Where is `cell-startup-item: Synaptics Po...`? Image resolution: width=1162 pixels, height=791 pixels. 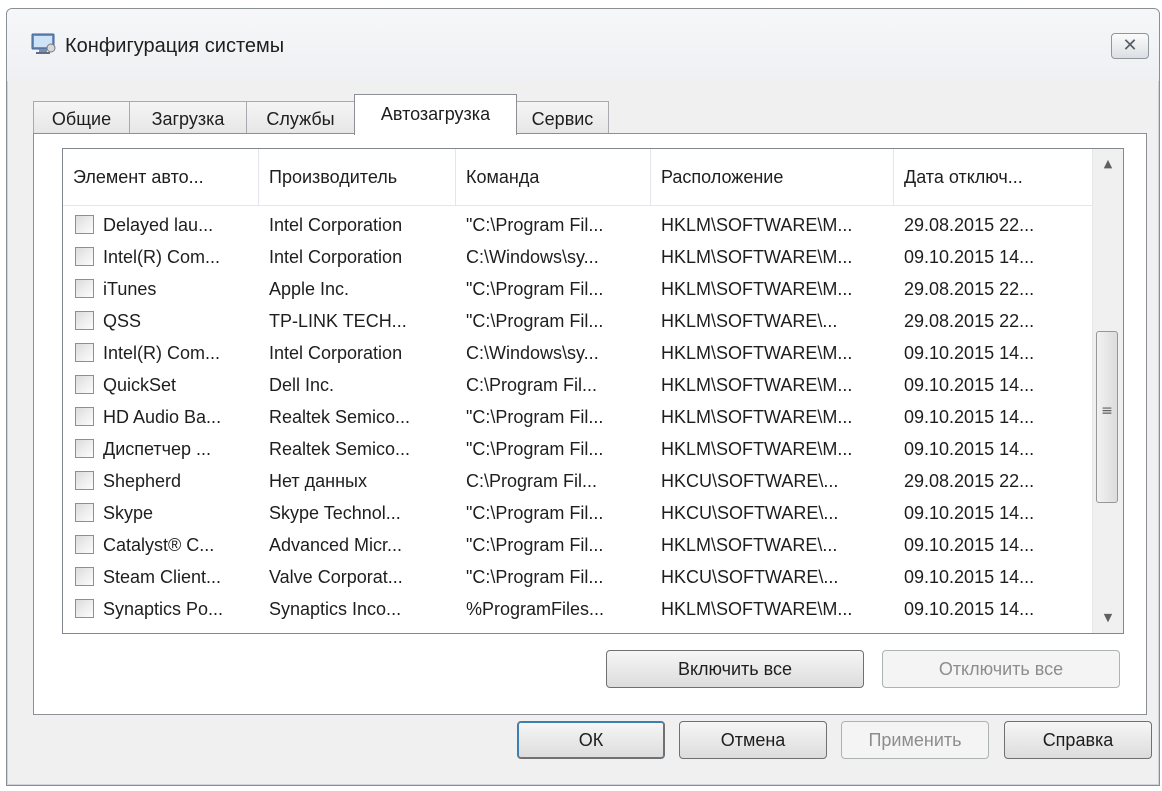 cell-startup-item: Synaptics Po... is located at coordinates (163, 609).